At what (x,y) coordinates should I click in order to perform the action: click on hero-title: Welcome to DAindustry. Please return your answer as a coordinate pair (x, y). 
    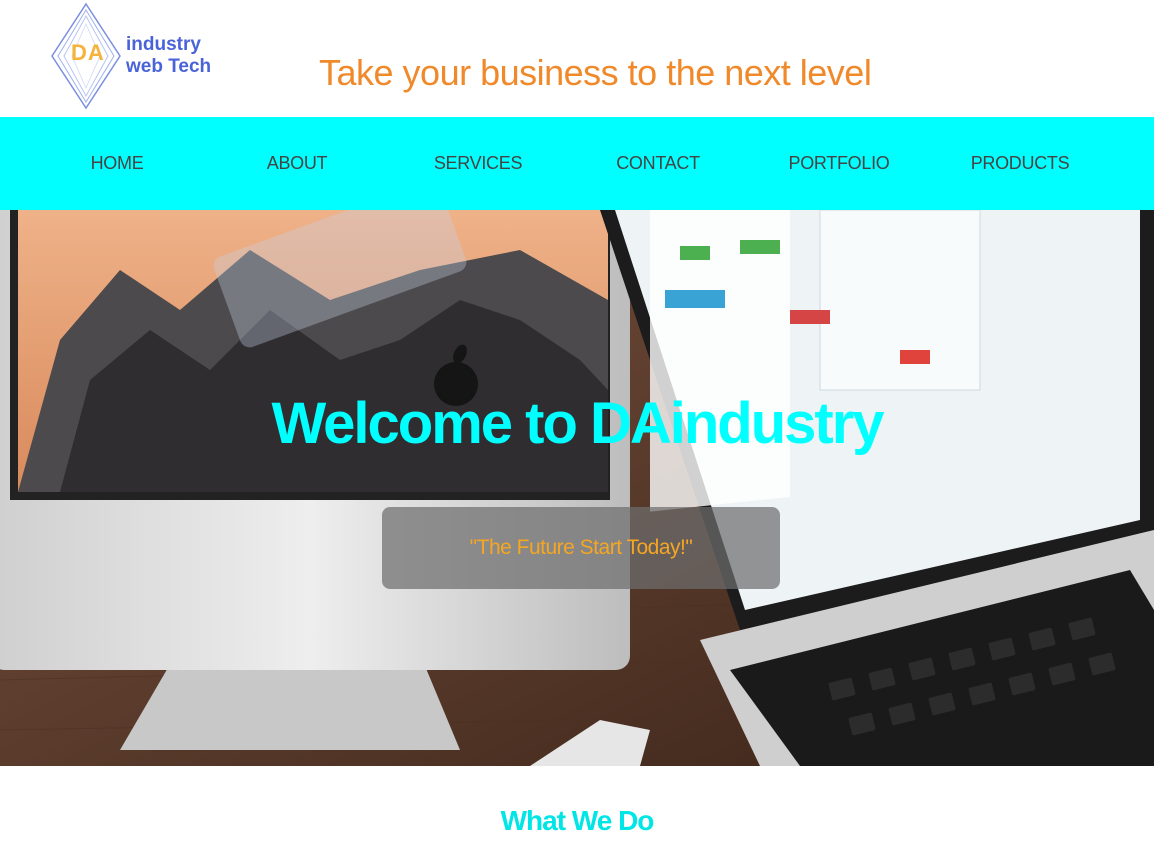
    Looking at the image, I should click on (577, 423).